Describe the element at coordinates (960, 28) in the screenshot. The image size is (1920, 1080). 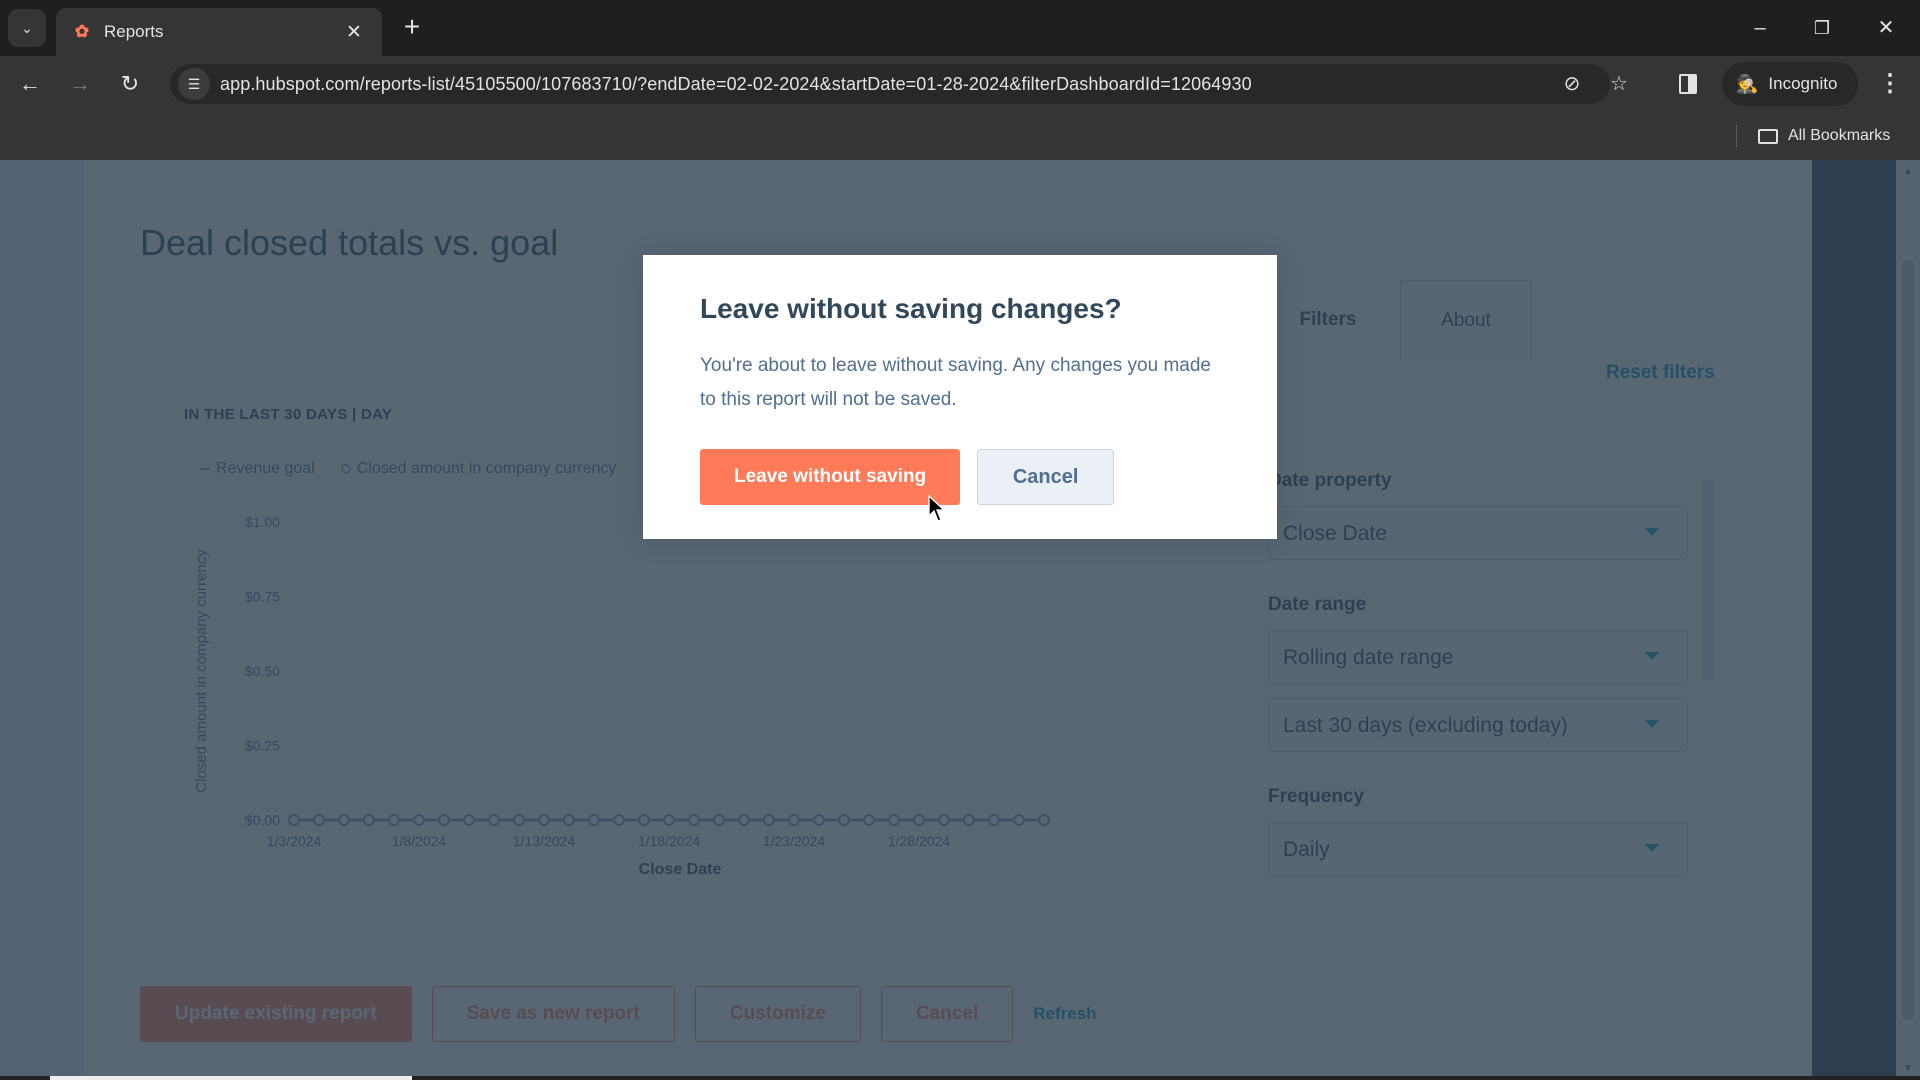
I see `browser-tab-bar: ⌄ ✿ Reports ✕ + – ❐ ✕` at that location.